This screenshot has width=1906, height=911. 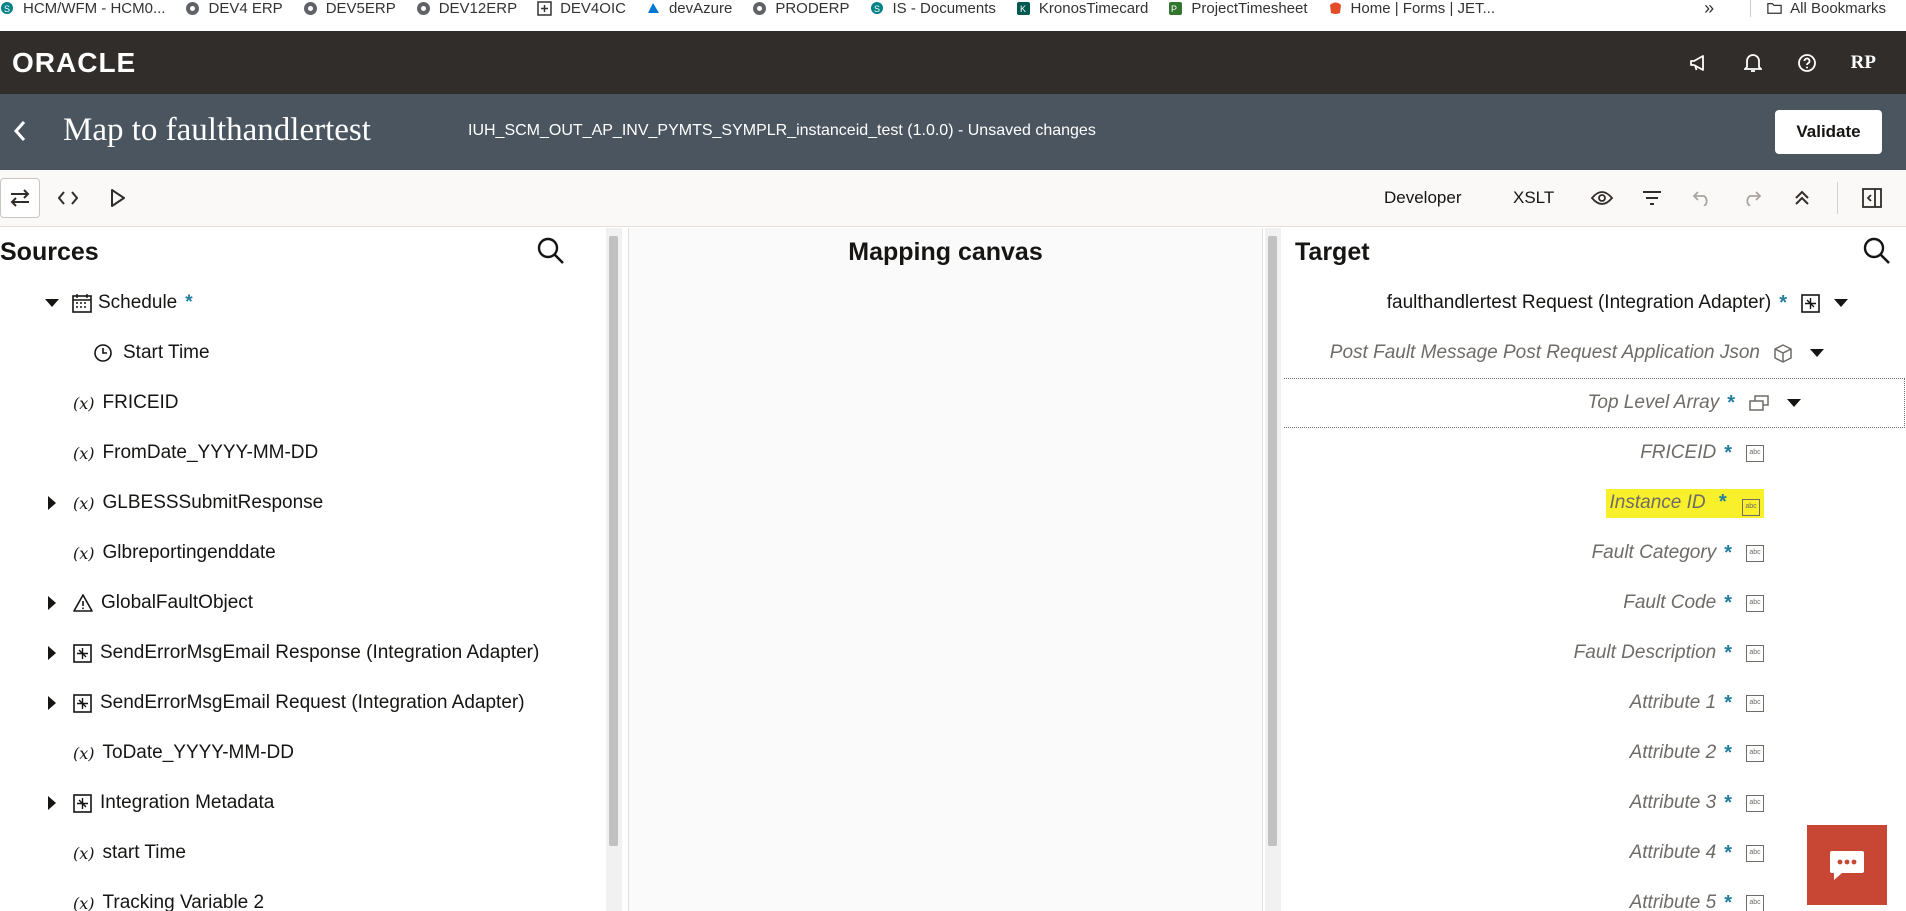 What do you see at coordinates (1702, 453) in the screenshot?
I see `target-item-friceid: FRICEID * abc` at bounding box center [1702, 453].